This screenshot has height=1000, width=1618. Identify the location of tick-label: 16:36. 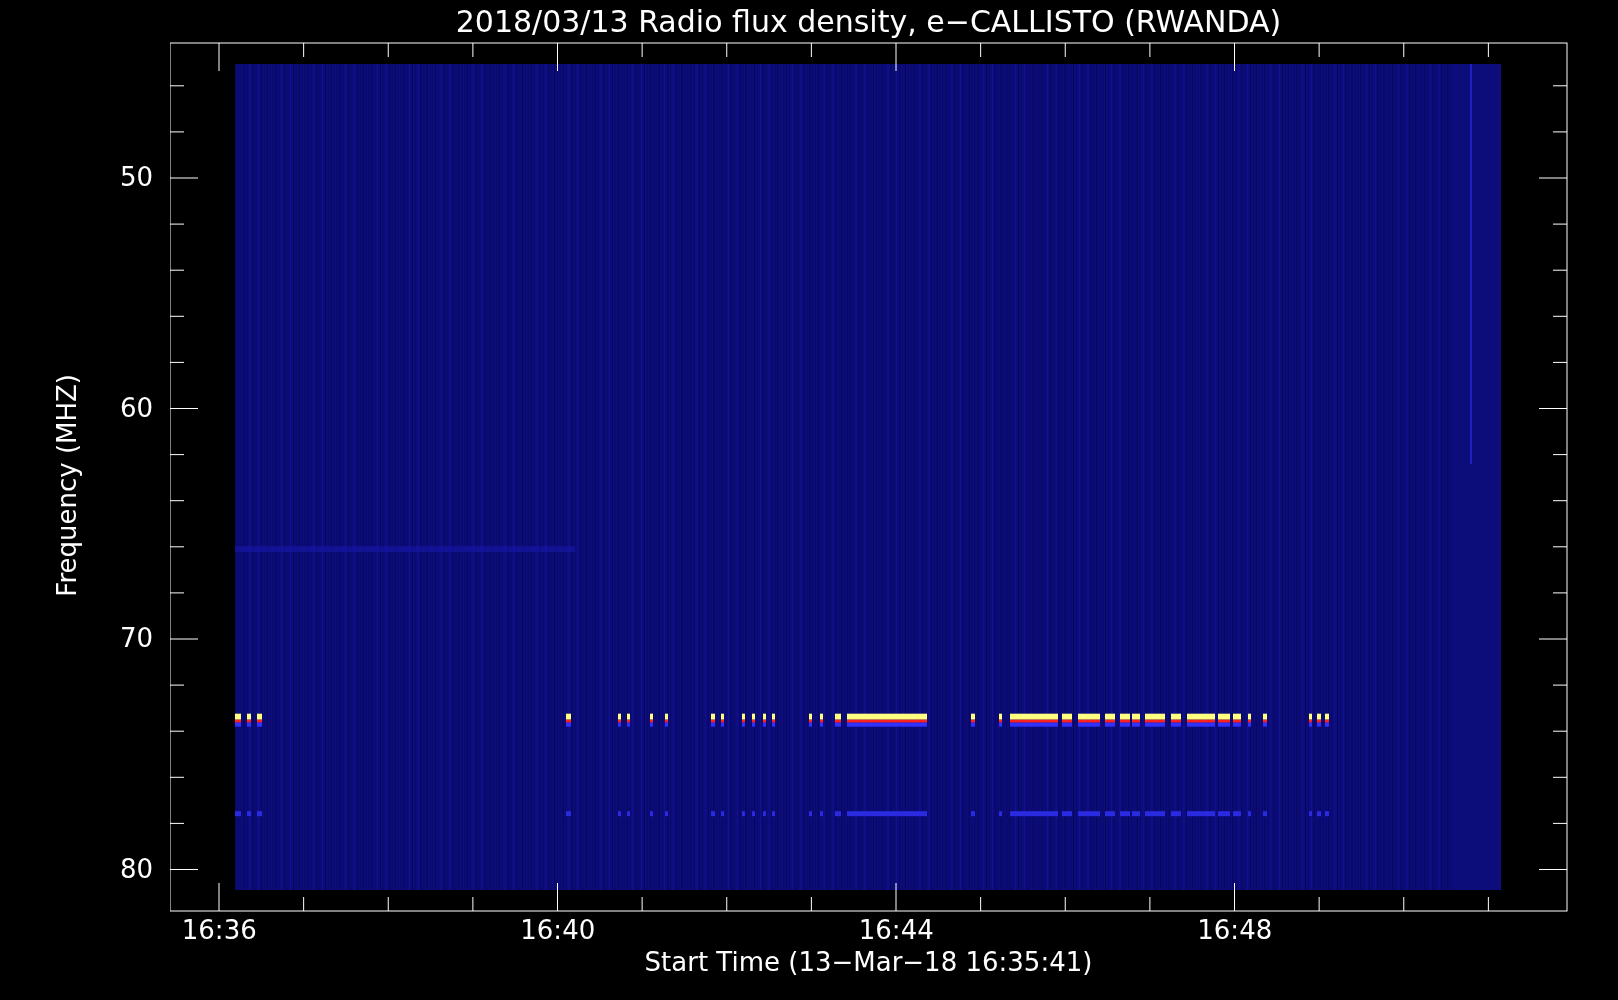
(219, 931).